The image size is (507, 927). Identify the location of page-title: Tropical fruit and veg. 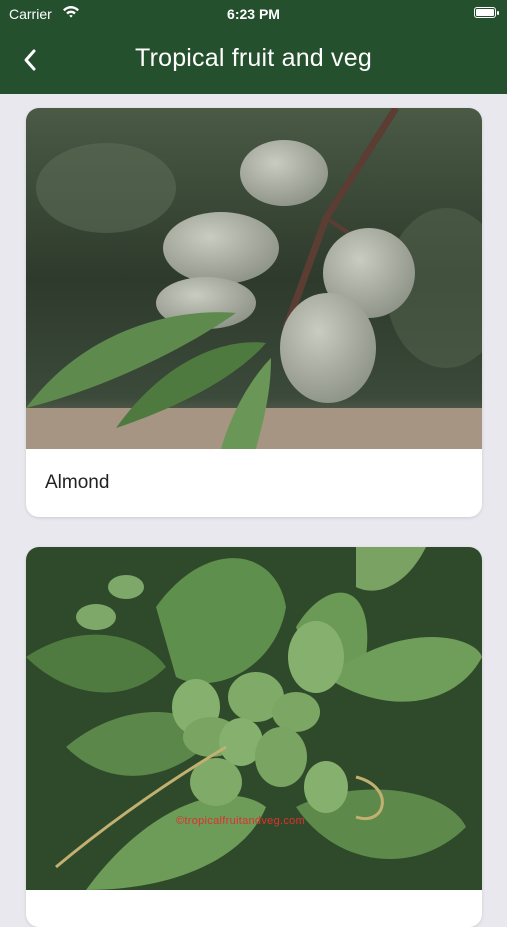
(253, 58).